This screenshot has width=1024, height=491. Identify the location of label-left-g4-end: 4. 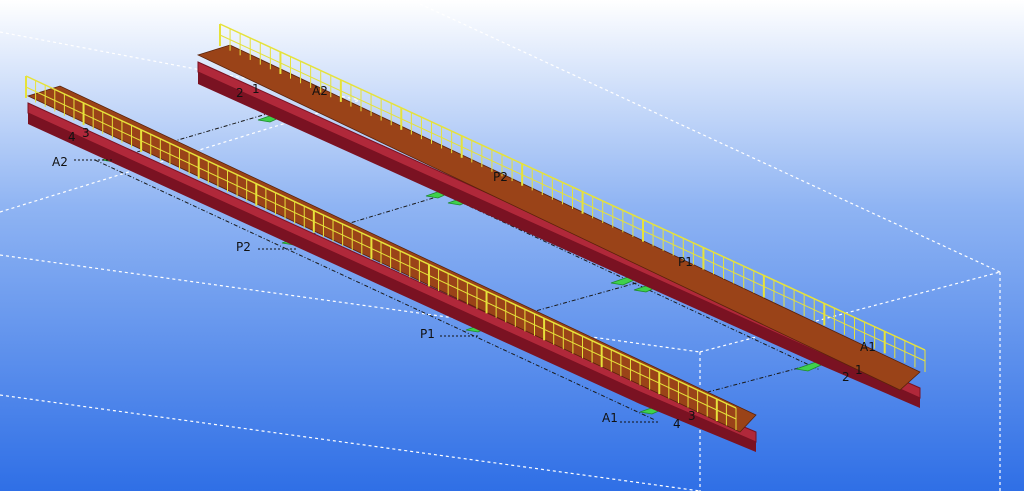
(677, 424).